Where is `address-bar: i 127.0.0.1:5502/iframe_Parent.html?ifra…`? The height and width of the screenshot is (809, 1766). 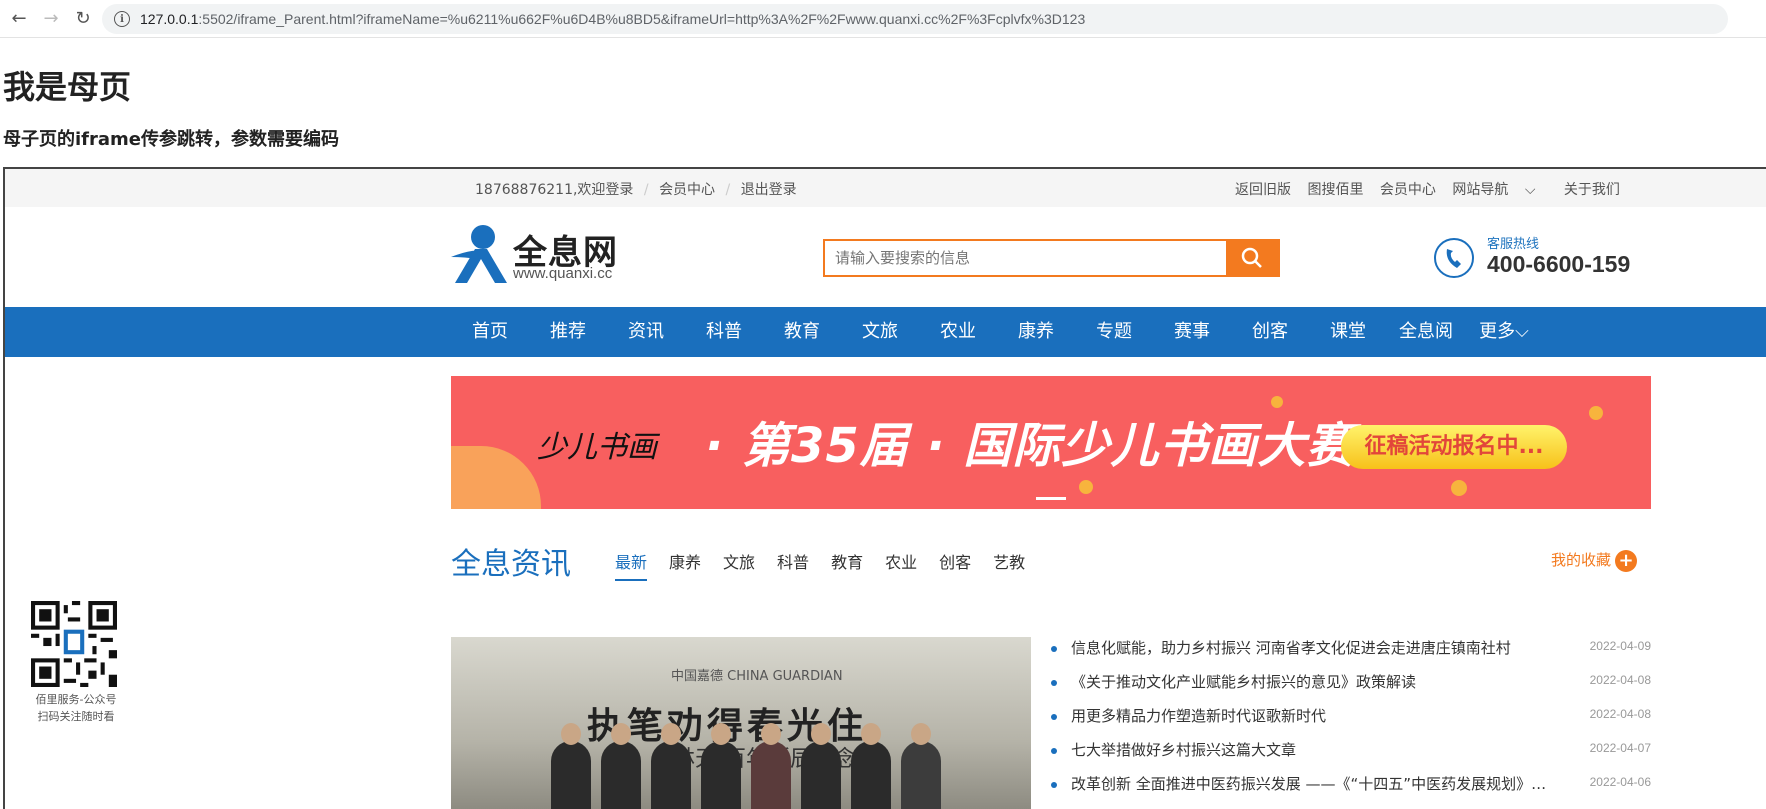 address-bar: i 127.0.0.1:5502/iframe_Parent.html?ifra… is located at coordinates (915, 19).